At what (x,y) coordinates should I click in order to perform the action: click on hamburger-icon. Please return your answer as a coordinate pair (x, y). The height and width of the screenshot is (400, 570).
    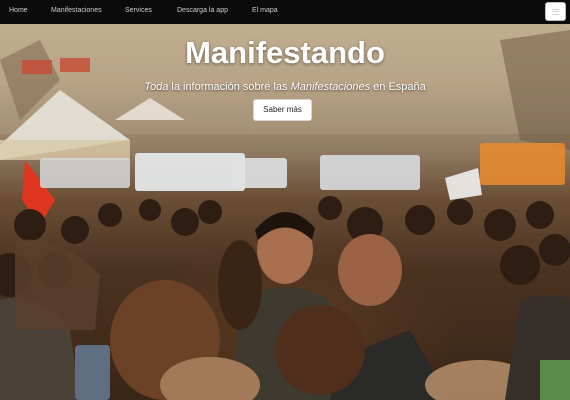
    Looking at the image, I should click on (555, 11).